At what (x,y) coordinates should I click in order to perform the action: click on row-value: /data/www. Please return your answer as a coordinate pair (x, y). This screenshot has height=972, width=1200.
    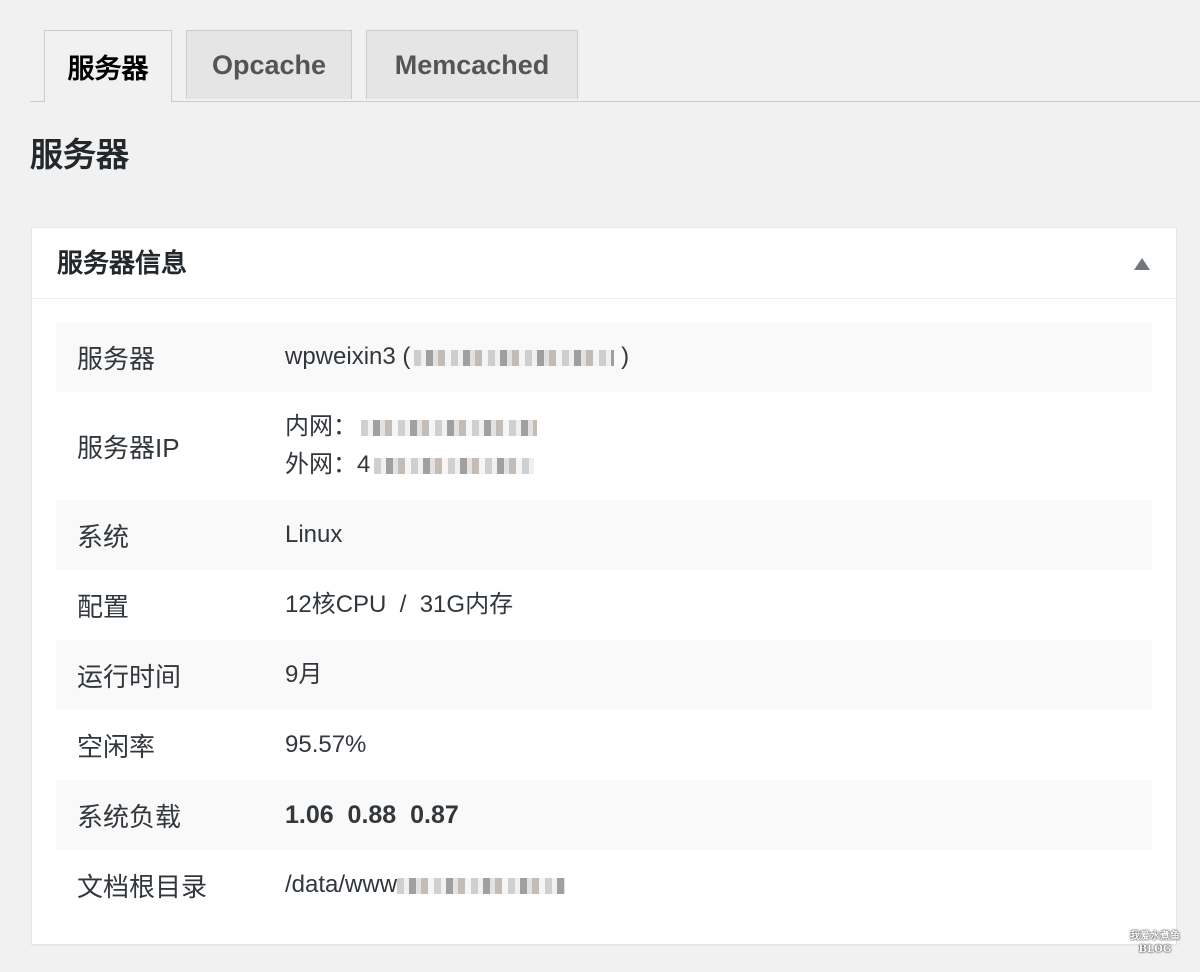
    Looking at the image, I should click on (425, 885).